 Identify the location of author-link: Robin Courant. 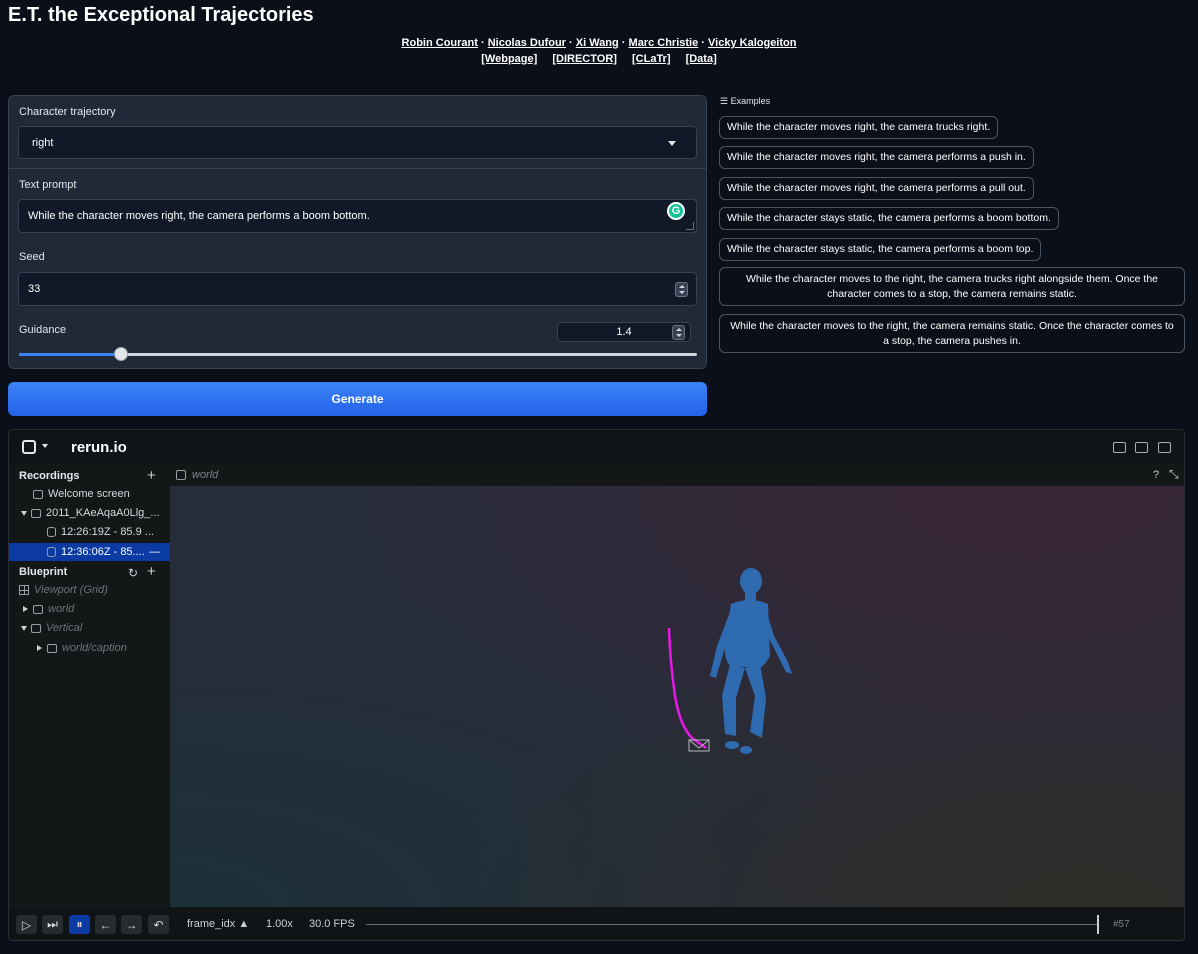
(440, 43).